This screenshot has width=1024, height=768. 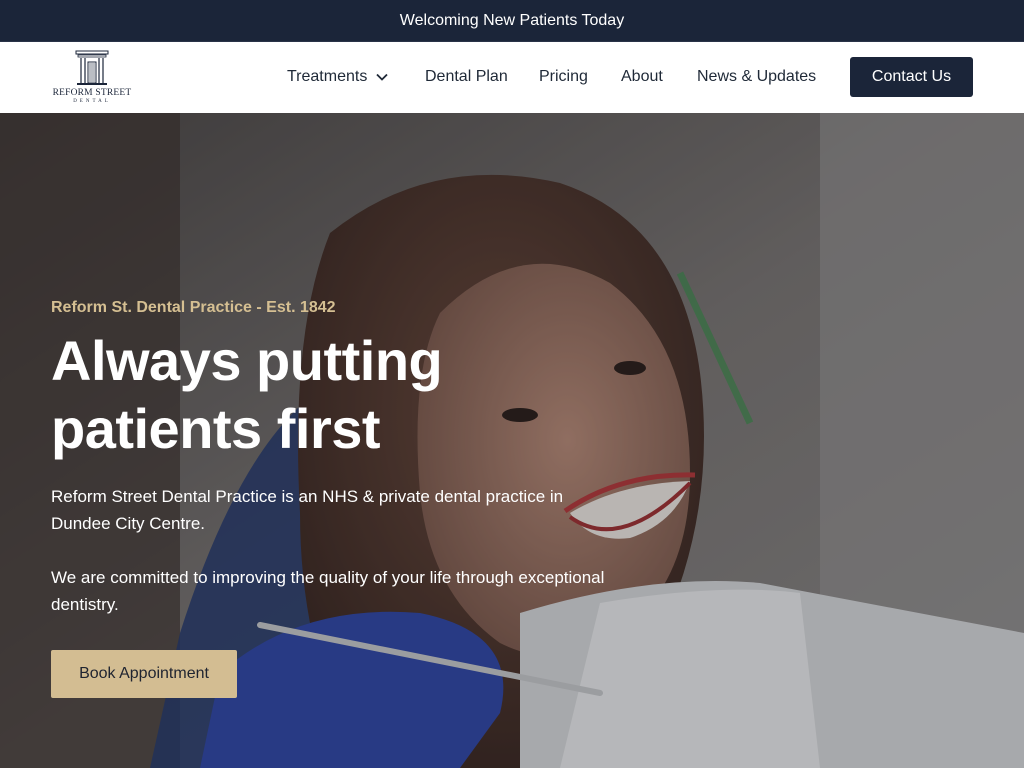 I want to click on nav-item-news: News & Updates, so click(x=756, y=77).